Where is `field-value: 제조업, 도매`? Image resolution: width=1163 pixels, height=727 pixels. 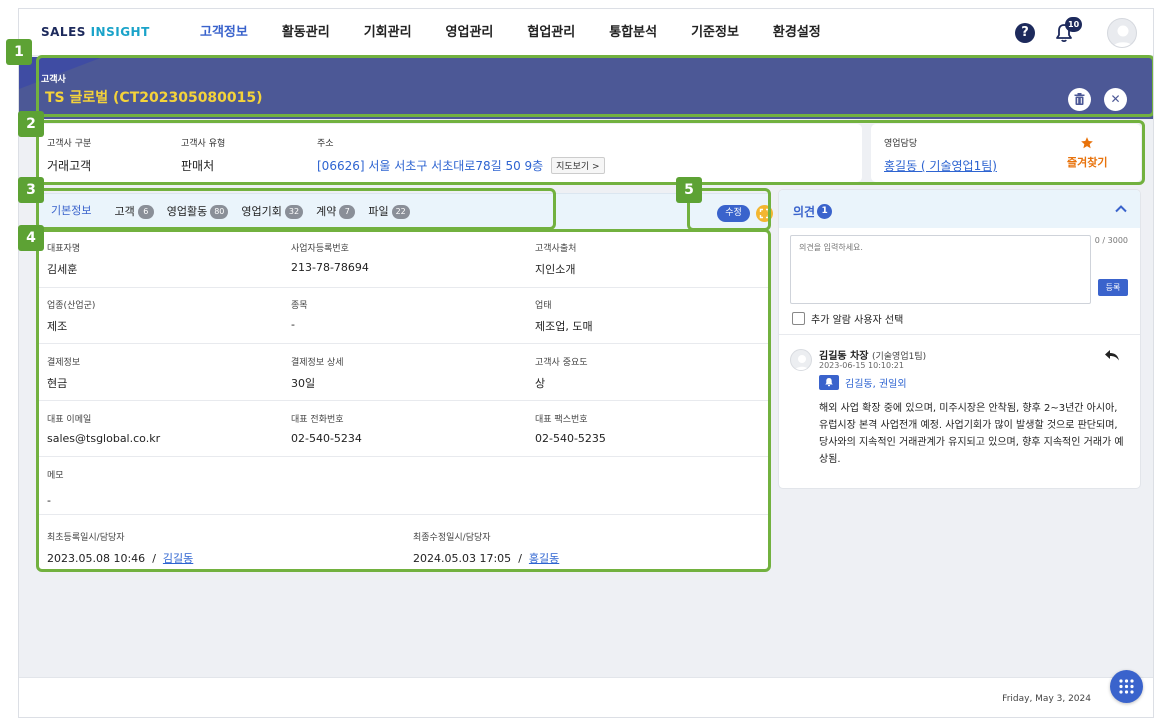
field-value: 제조업, 도매 is located at coordinates (564, 326).